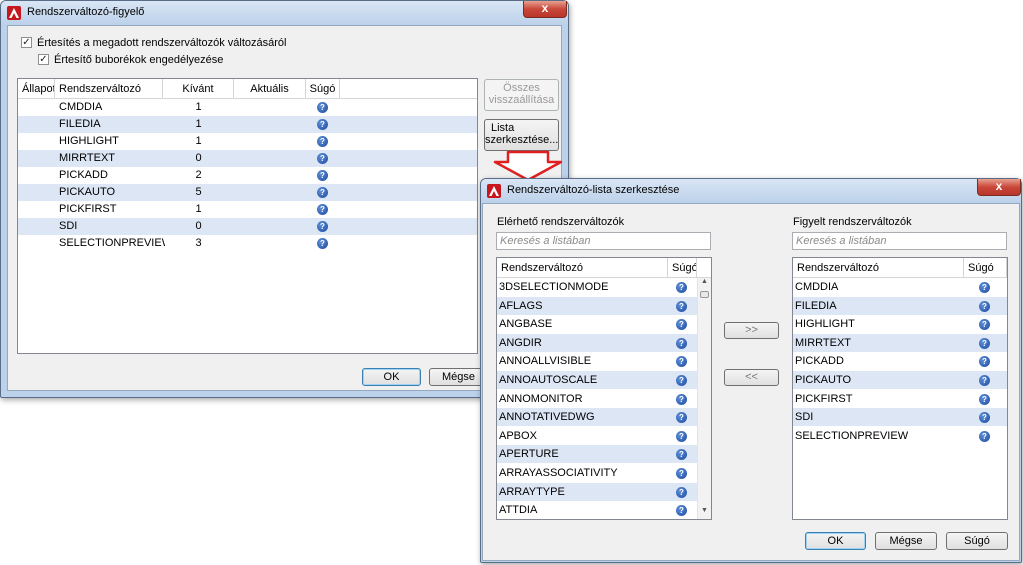  I want to click on scroll-up-arrow-icon: ▲, so click(704, 284).